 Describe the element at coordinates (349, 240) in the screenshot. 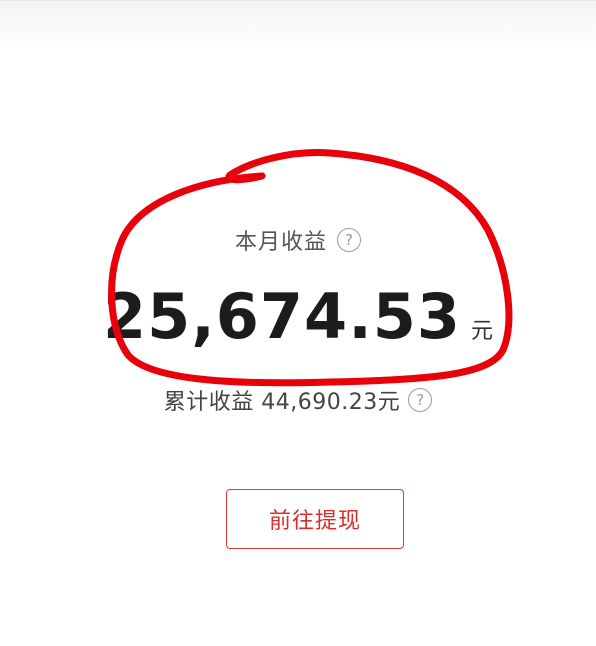

I see `monthly-earnings-help-icon: ?` at that location.